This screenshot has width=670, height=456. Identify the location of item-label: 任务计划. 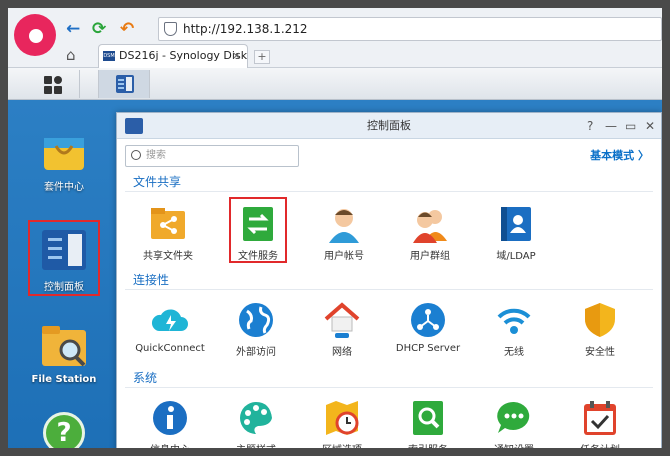
(600, 450).